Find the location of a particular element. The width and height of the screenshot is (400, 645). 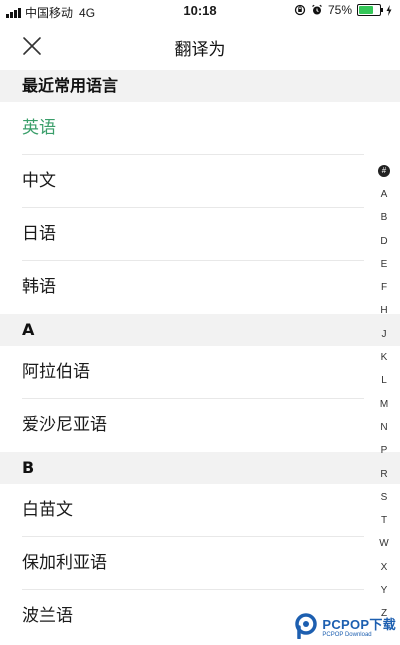

language-item: 中文 is located at coordinates (200, 181).